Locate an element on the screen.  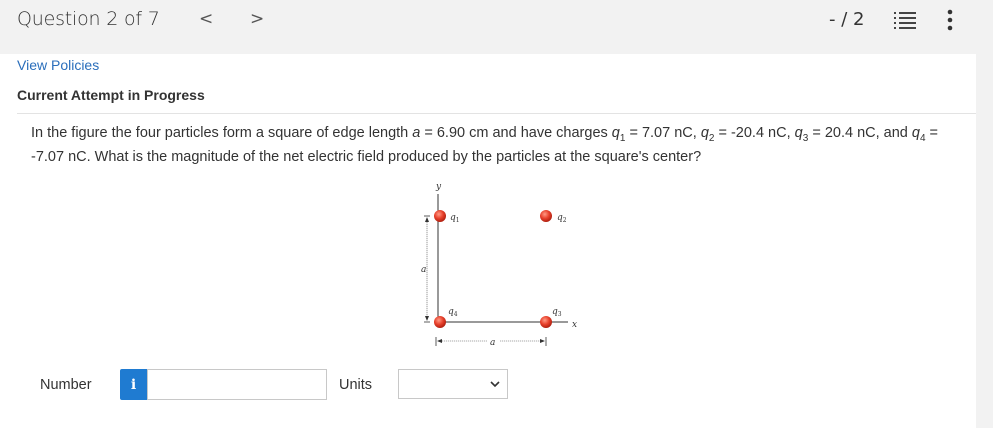
y-axis-label: y is located at coordinates (438, 187).